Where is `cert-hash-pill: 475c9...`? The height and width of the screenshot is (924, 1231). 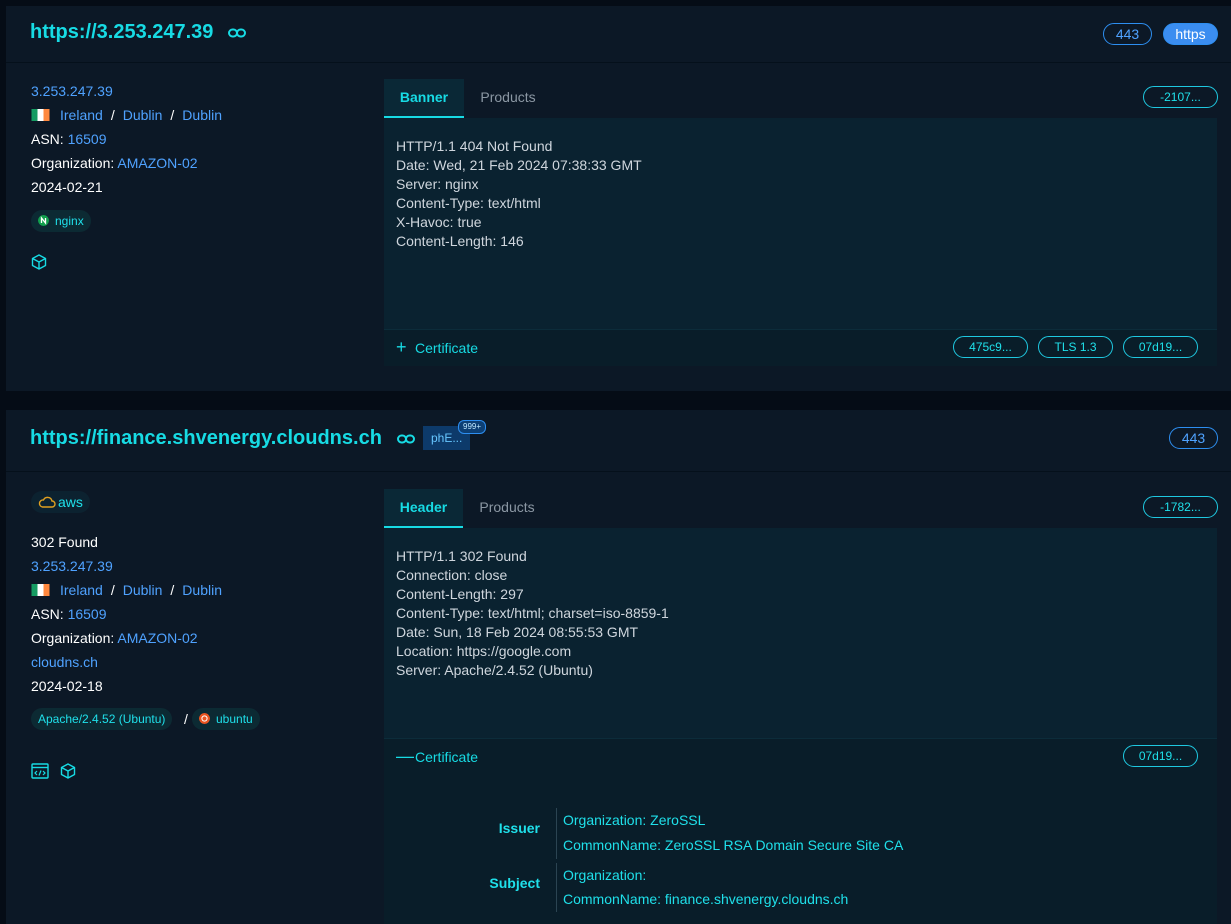 cert-hash-pill: 475c9... is located at coordinates (990, 347).